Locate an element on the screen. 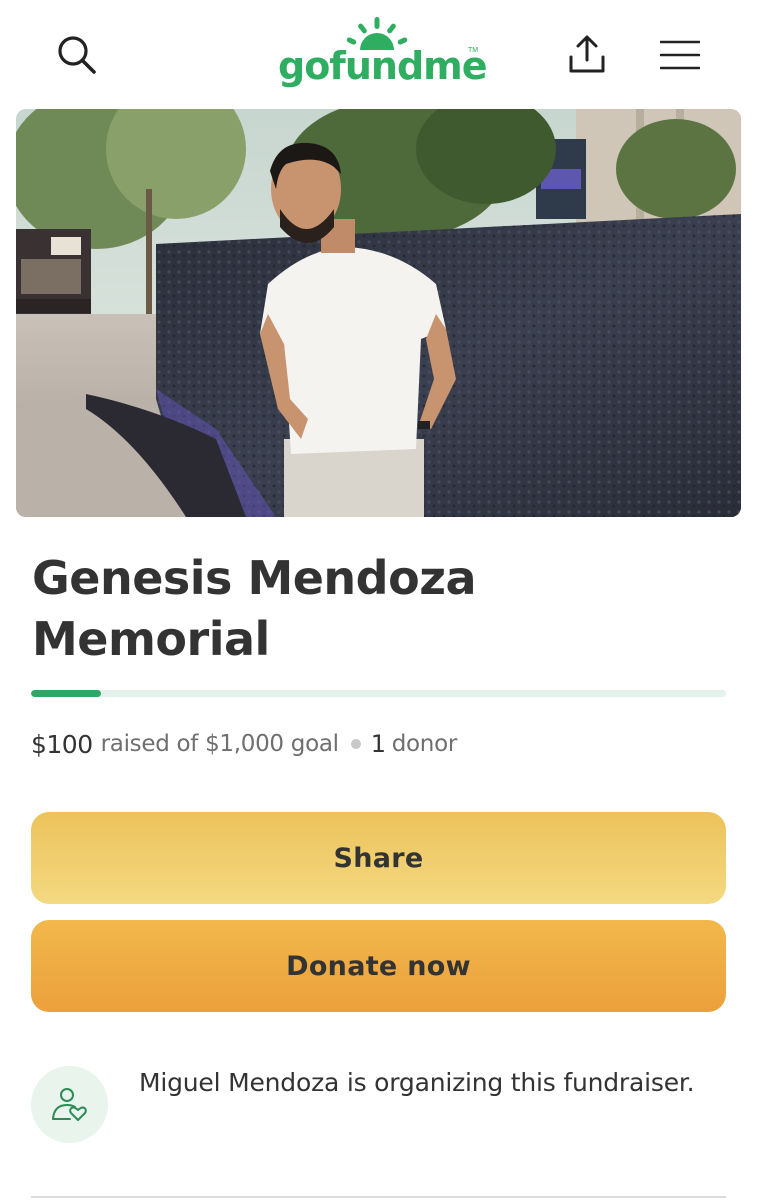 This screenshot has width=757, height=1200. search-icon is located at coordinates (77, 55).